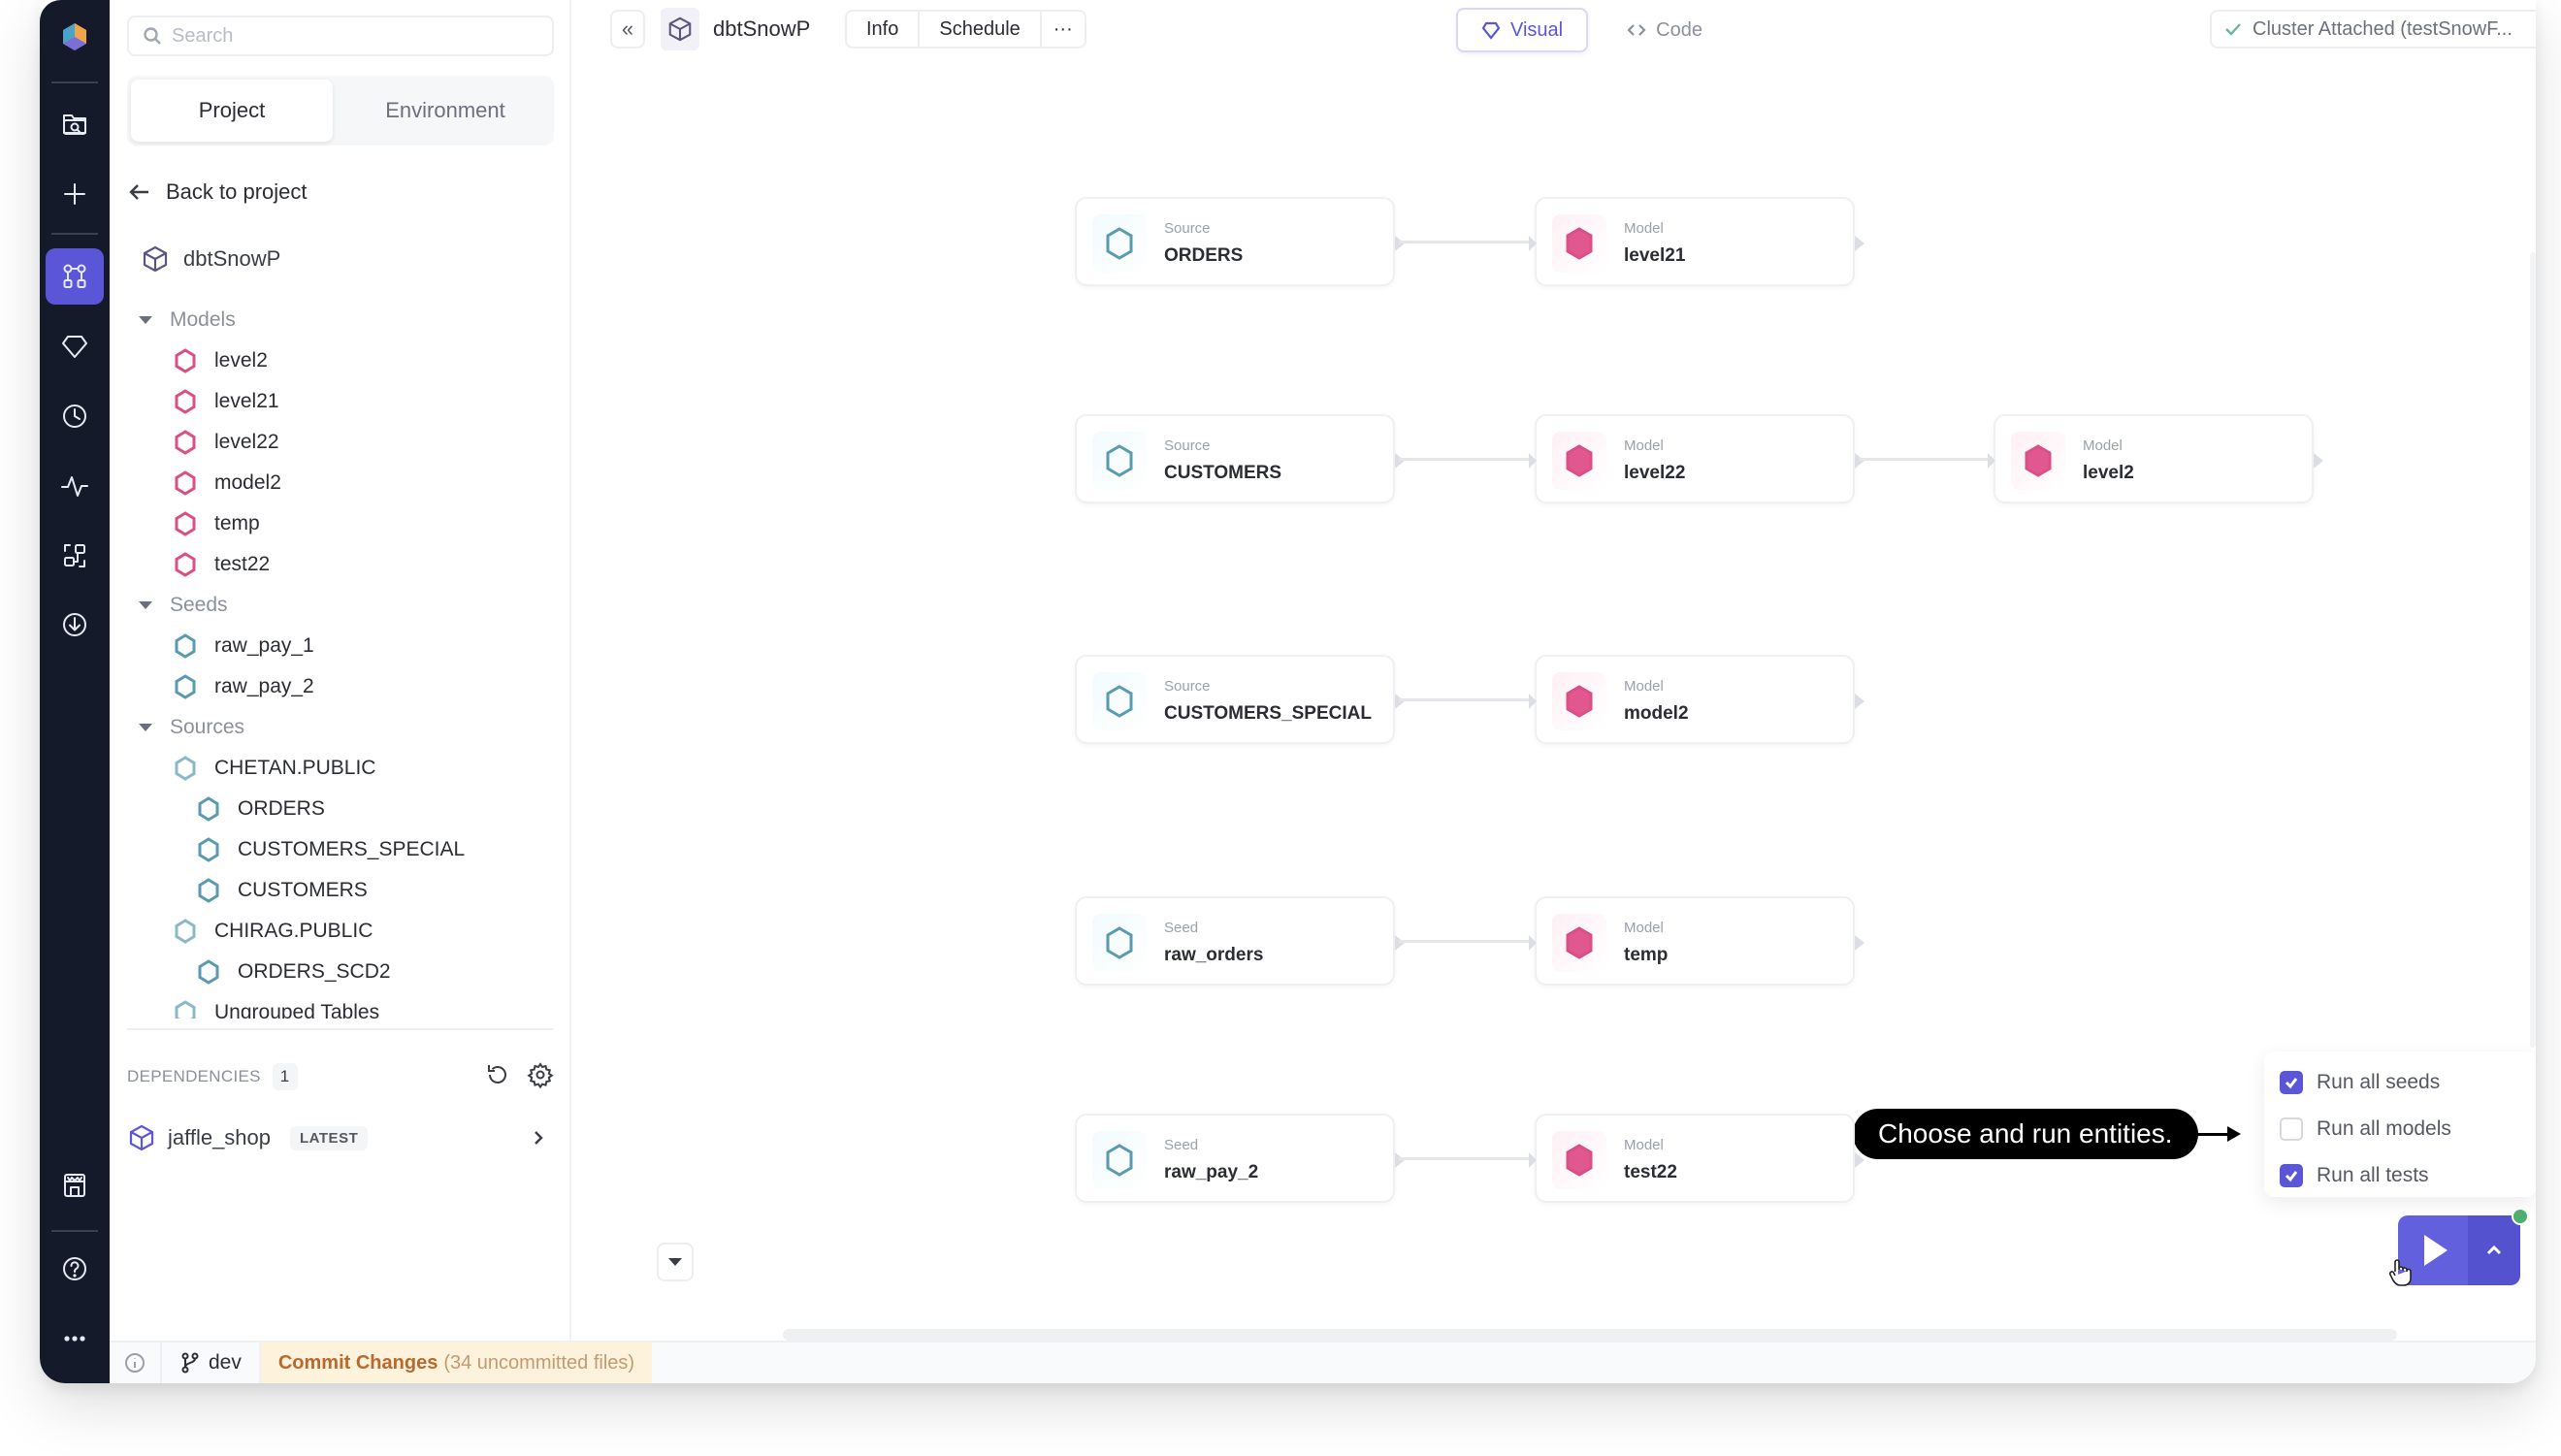 This screenshot has height=1456, width=2561. Describe the element at coordinates (210, 259) in the screenshot. I see `project-item: dbtSnowP` at that location.